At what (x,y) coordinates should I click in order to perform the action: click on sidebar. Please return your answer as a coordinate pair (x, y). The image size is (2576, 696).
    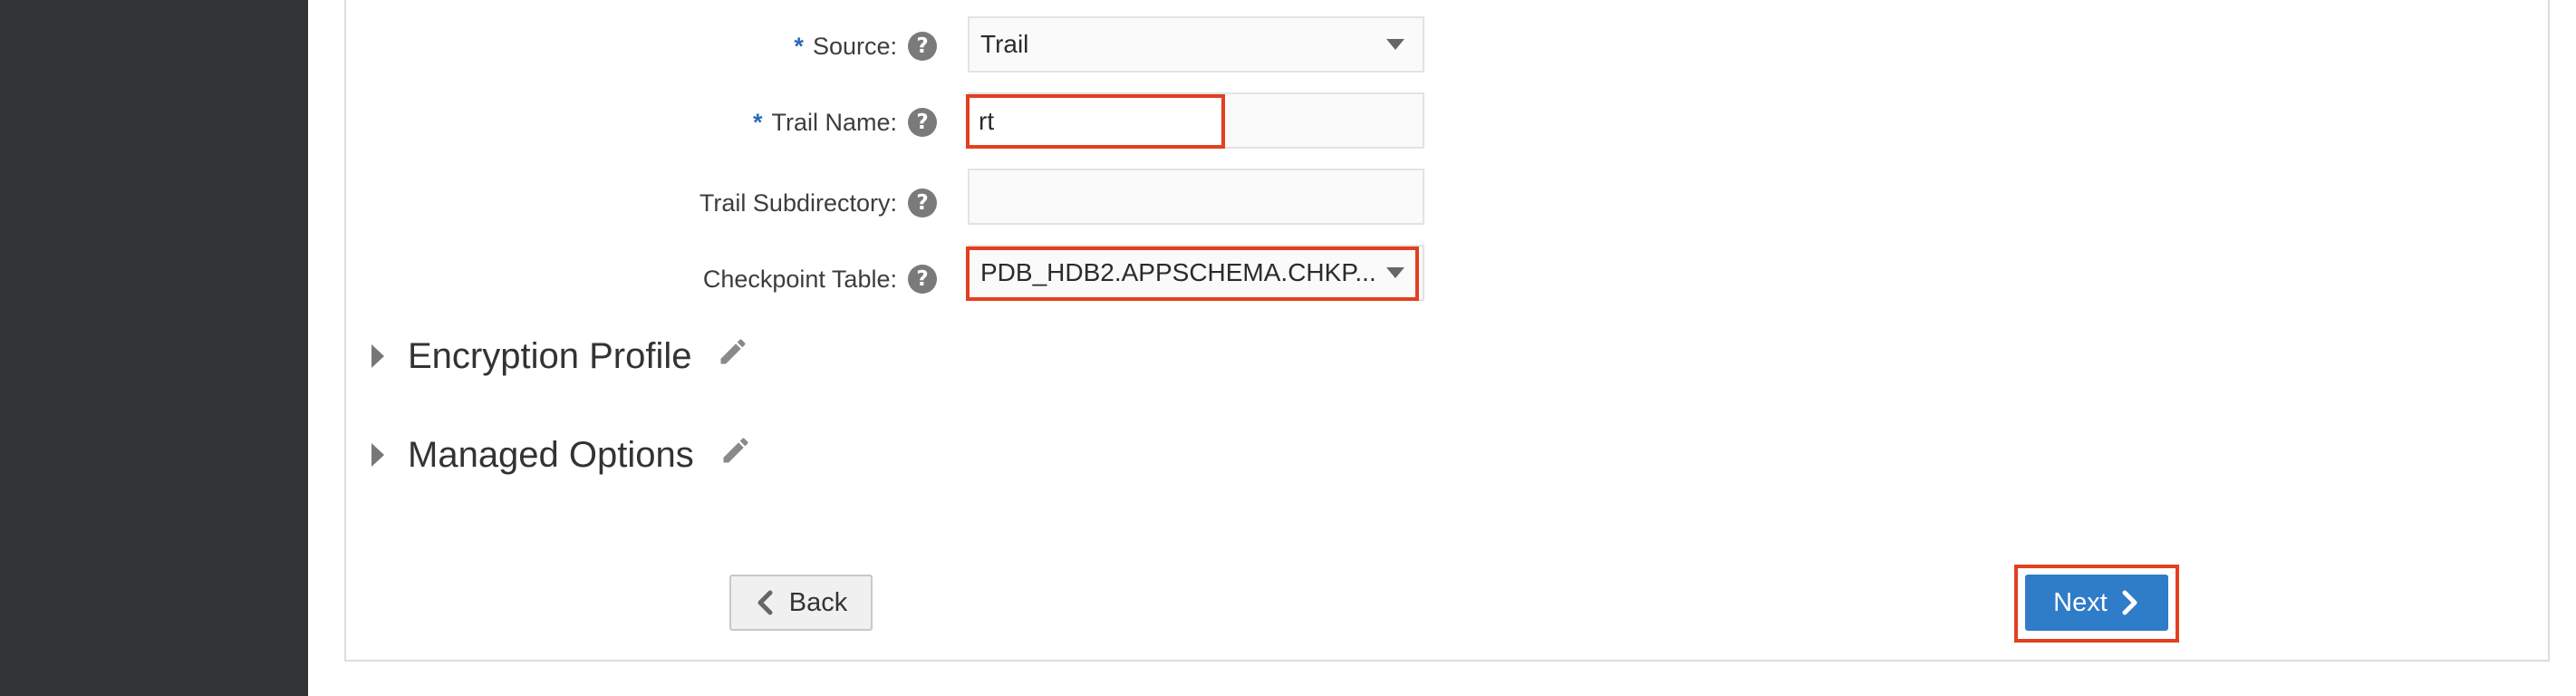
    Looking at the image, I should click on (154, 348).